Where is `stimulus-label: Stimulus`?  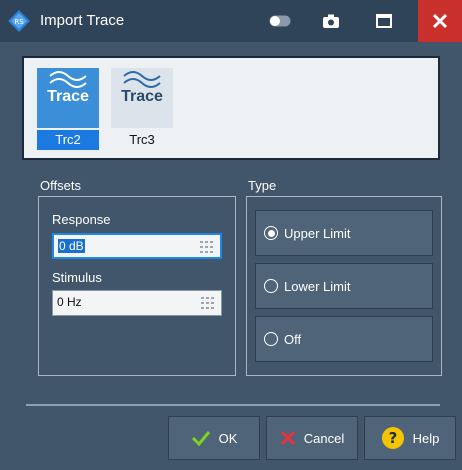
stimulus-label: Stimulus is located at coordinates (77, 277).